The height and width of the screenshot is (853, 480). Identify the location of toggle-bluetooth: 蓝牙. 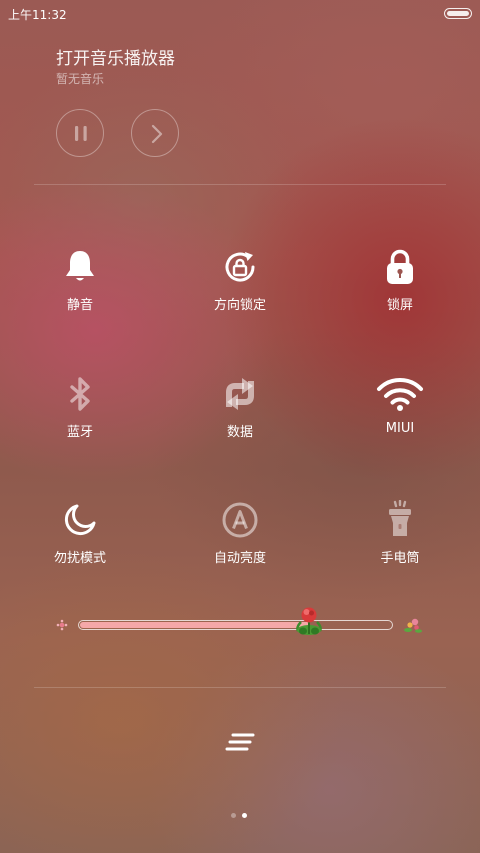
(80, 414).